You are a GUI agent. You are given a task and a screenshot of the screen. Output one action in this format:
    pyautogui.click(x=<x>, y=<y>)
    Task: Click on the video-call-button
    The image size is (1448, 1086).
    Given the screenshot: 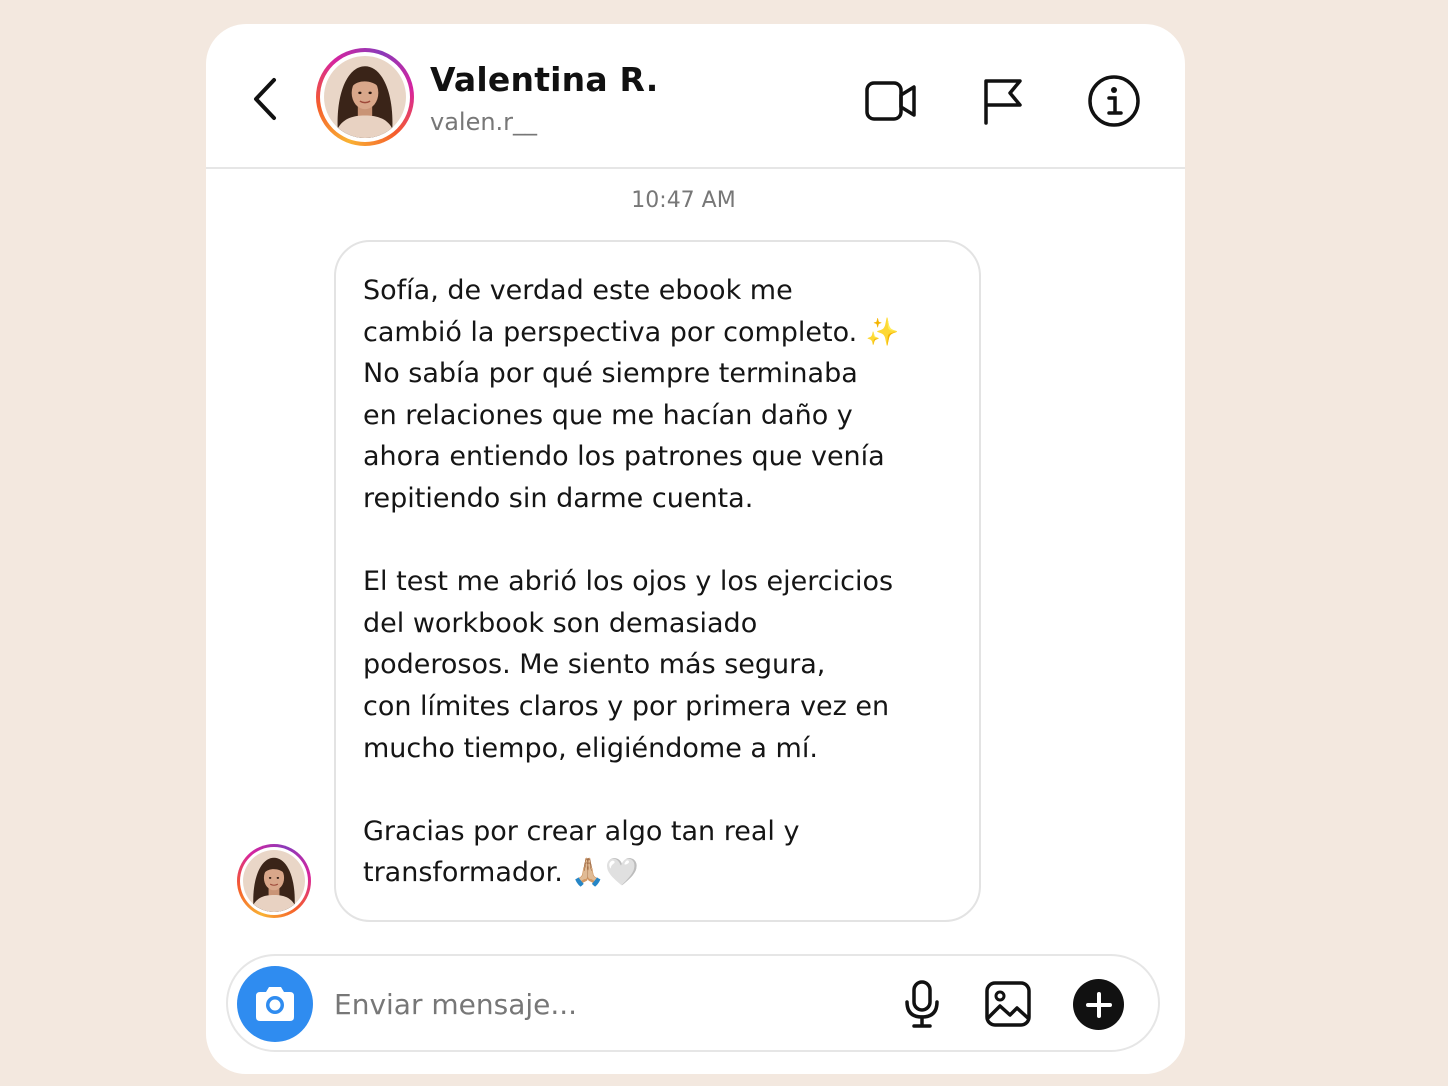 What is the action you would take?
    pyautogui.click(x=891, y=101)
    